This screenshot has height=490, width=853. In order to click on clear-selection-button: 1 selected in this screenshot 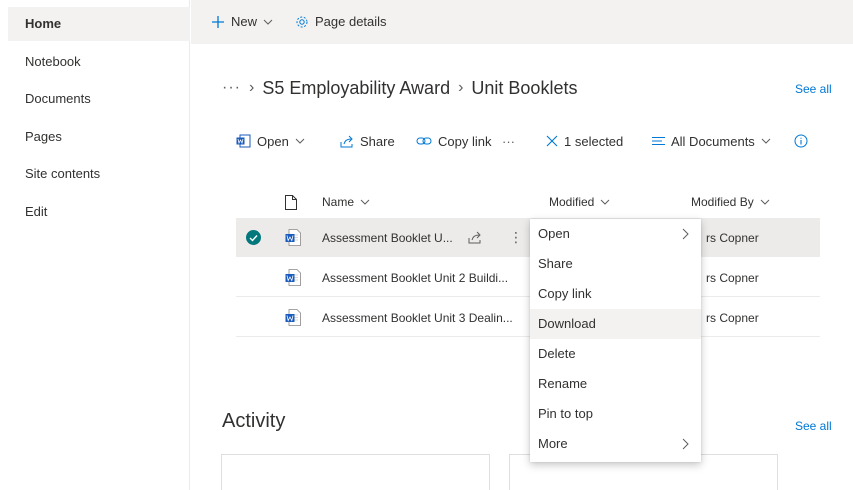, I will do `click(584, 141)`.